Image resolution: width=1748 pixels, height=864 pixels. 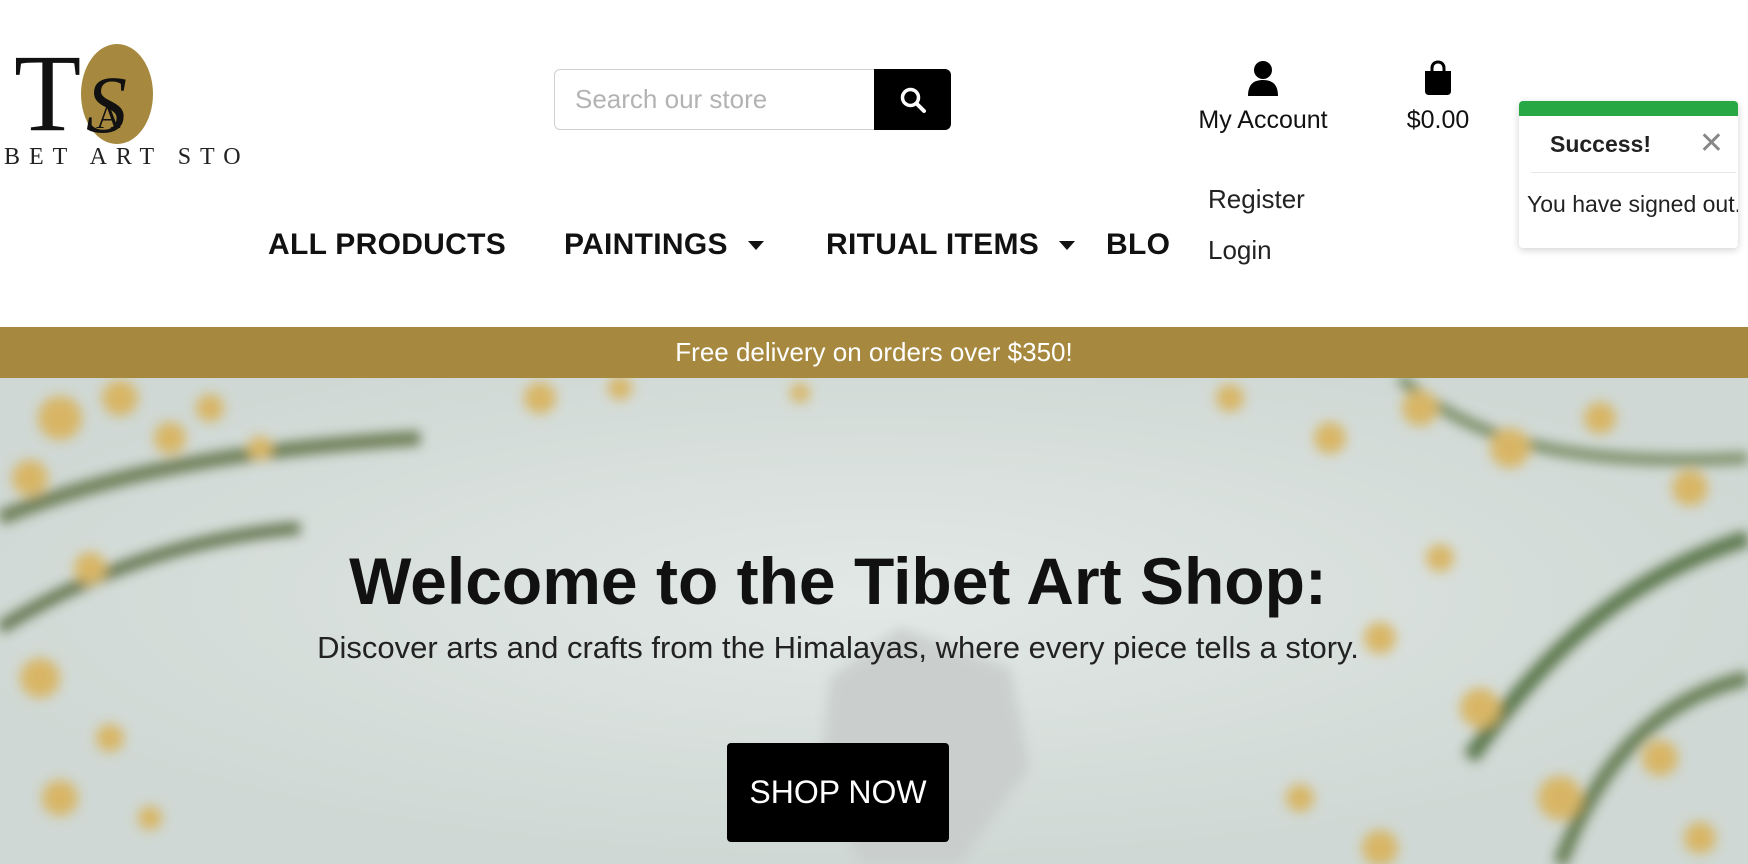 What do you see at coordinates (838, 792) in the screenshot?
I see `shop-now-button: SHOP NOW` at bounding box center [838, 792].